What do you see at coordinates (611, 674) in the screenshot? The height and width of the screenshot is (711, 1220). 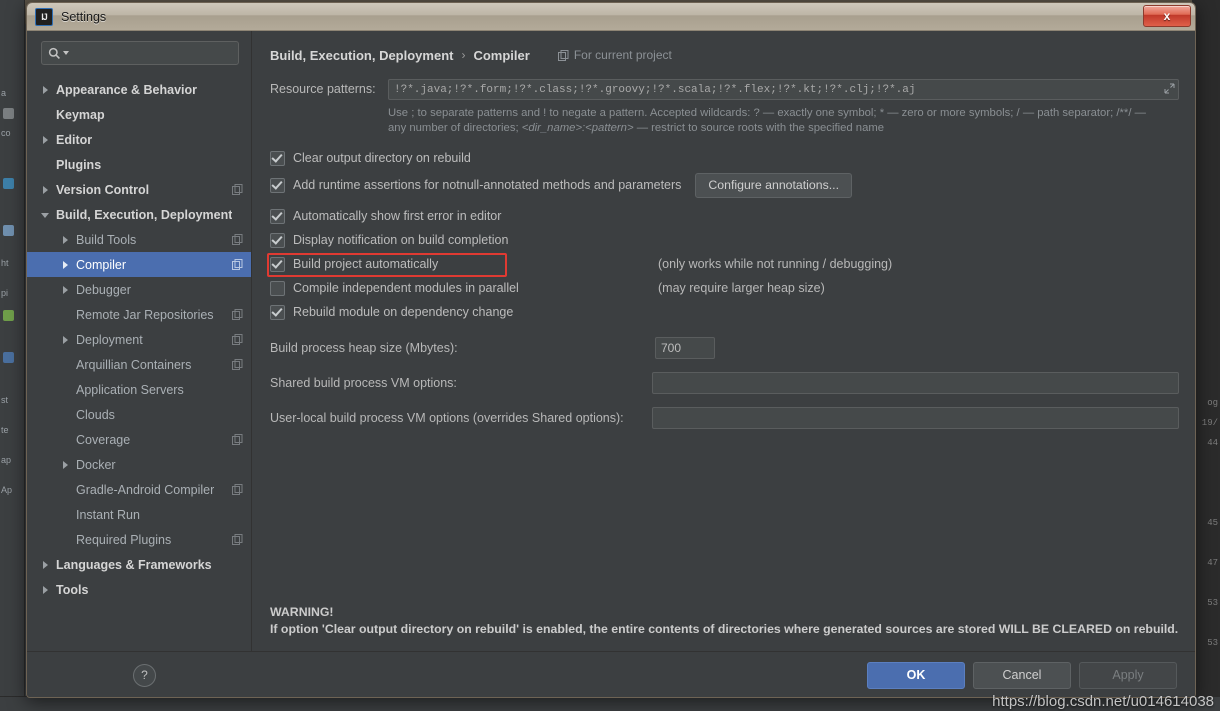 I see `dialog-footer: ? OK Cancel Apply` at bounding box center [611, 674].